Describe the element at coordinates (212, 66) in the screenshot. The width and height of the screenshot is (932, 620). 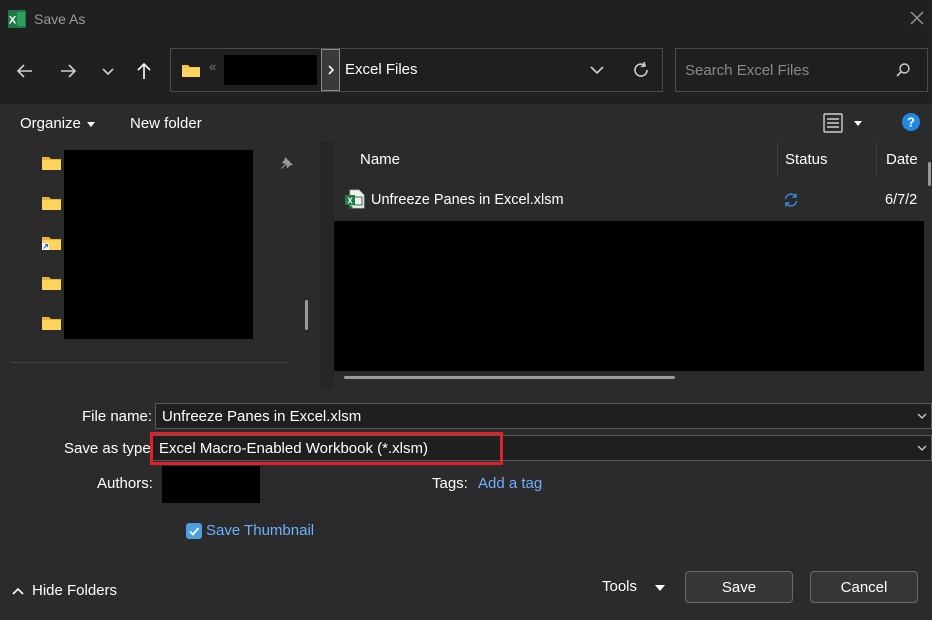
I see `breadcrumb-overflow: «` at that location.